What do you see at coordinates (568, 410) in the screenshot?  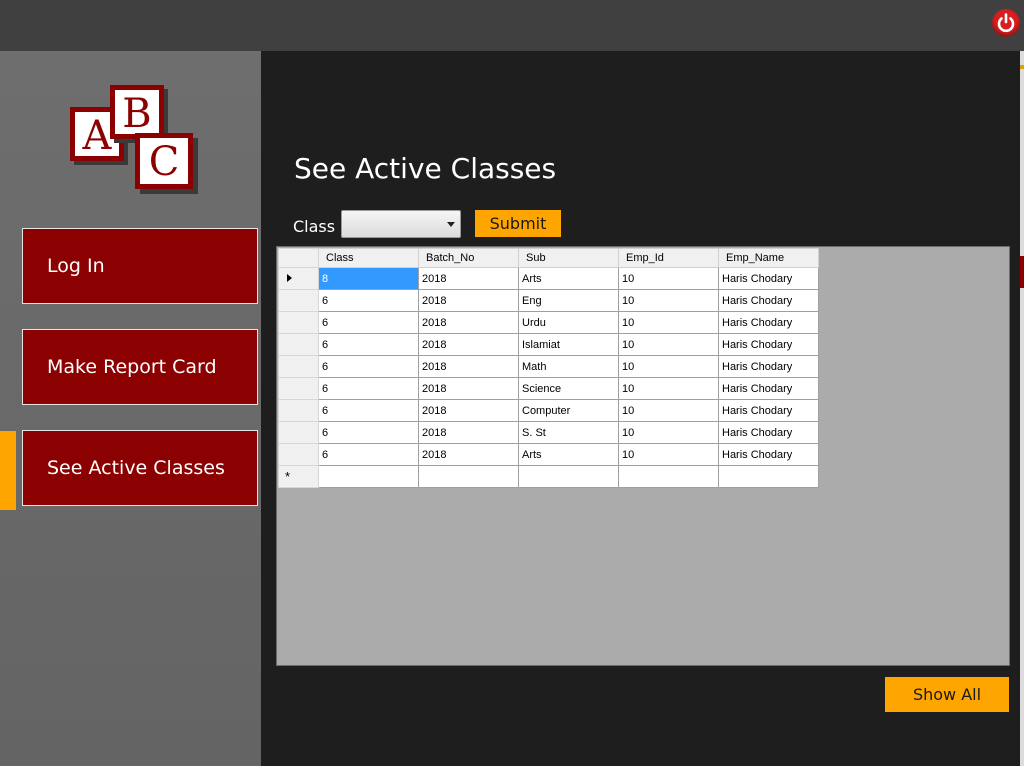 I see `table-cell: Computer` at bounding box center [568, 410].